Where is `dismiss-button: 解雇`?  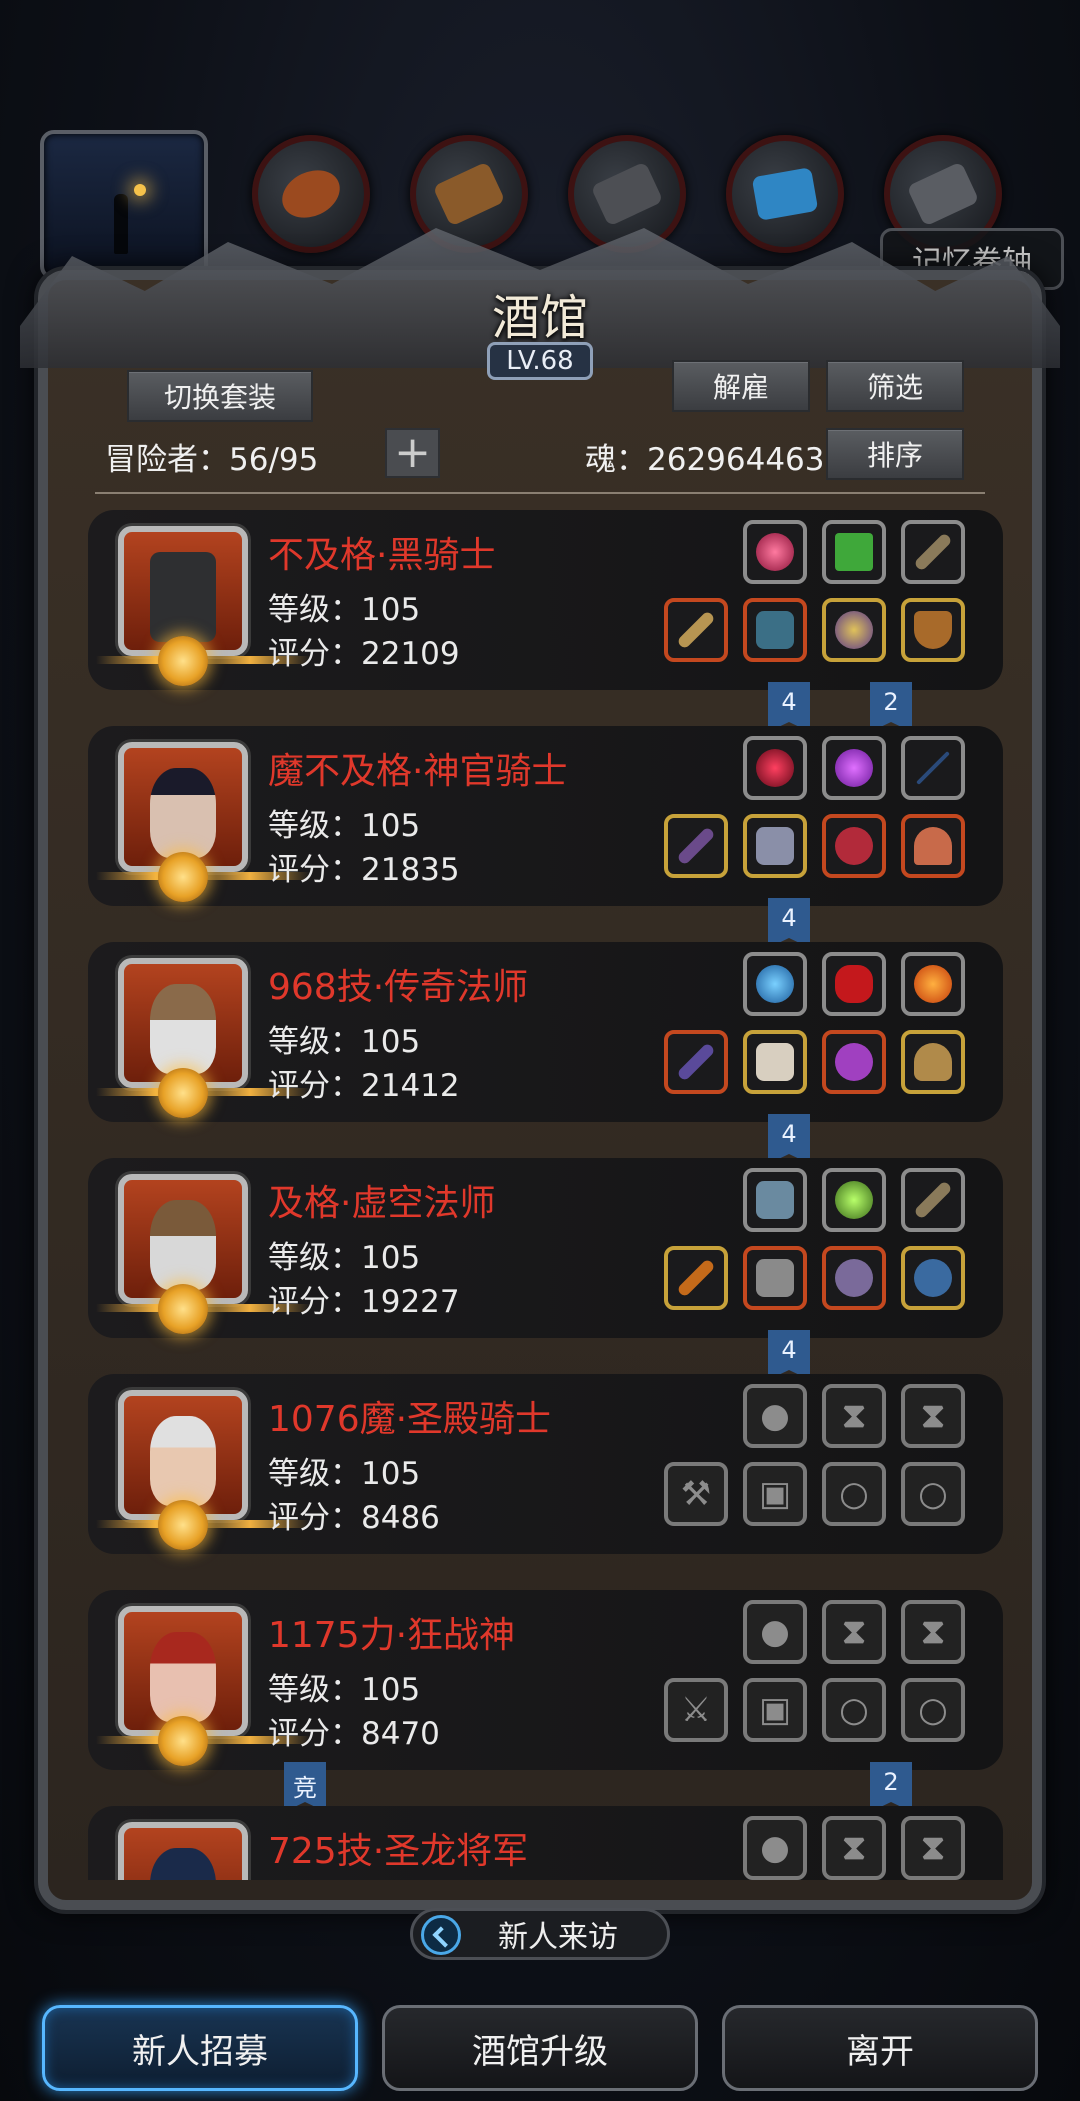 dismiss-button: 解雇 is located at coordinates (741, 386).